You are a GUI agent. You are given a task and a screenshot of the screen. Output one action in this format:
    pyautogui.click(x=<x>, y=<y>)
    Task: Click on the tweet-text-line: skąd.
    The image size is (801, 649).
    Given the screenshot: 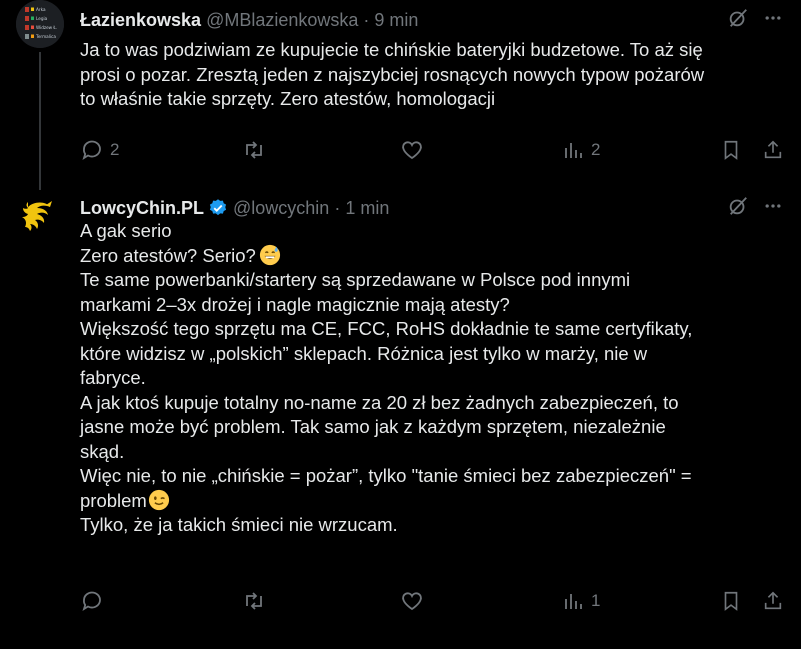 What is the action you would take?
    pyautogui.click(x=102, y=451)
    